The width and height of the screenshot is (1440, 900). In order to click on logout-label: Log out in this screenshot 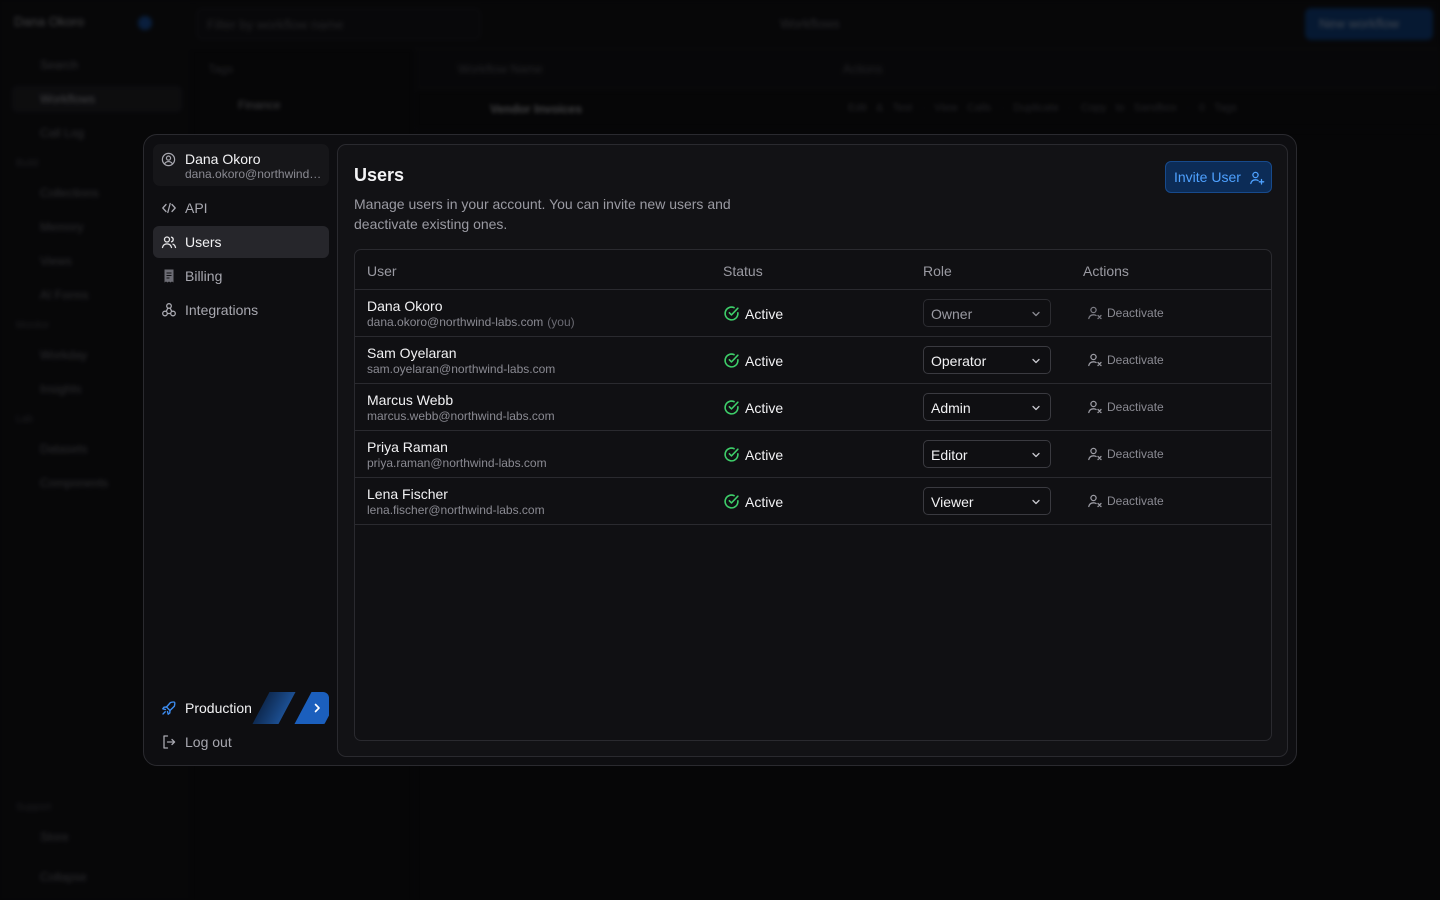, I will do `click(208, 742)`.